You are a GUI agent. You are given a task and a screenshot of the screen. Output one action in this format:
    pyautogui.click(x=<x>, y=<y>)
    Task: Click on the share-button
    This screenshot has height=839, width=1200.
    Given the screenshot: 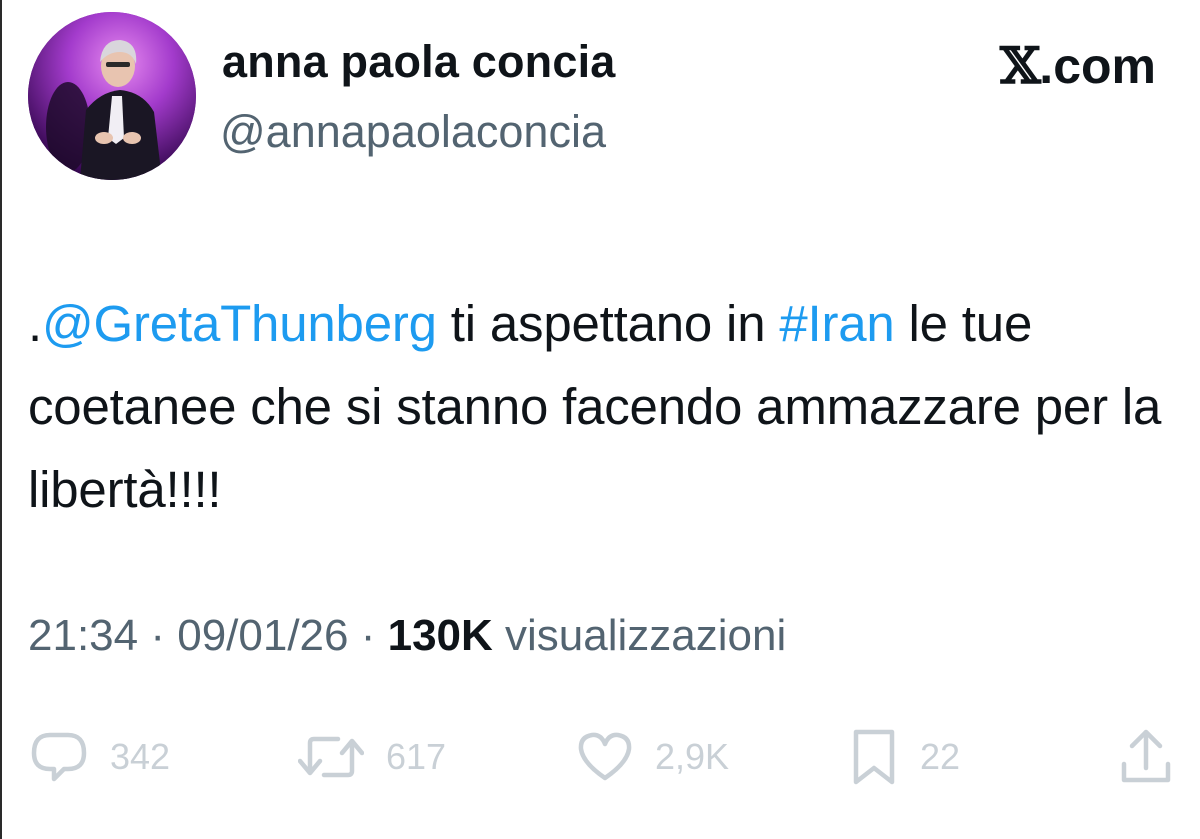 What is the action you would take?
    pyautogui.click(x=1146, y=757)
    